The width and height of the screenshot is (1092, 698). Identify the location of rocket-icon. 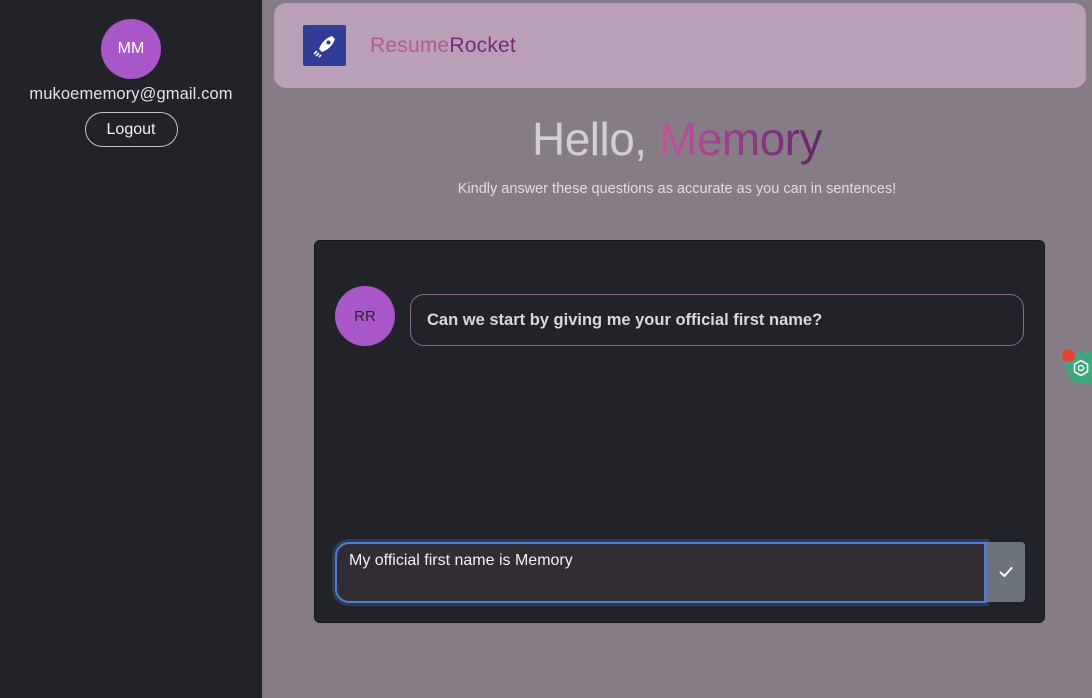
(324, 45).